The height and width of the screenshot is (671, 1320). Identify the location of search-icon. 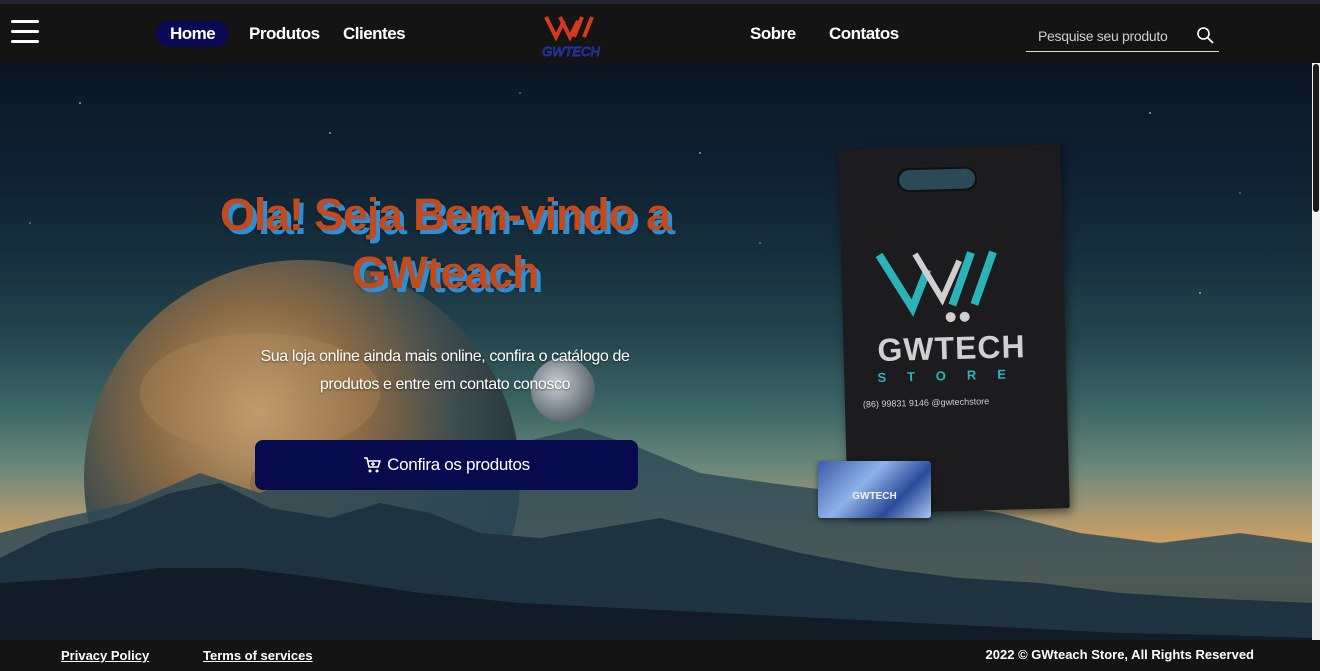
(1205, 35).